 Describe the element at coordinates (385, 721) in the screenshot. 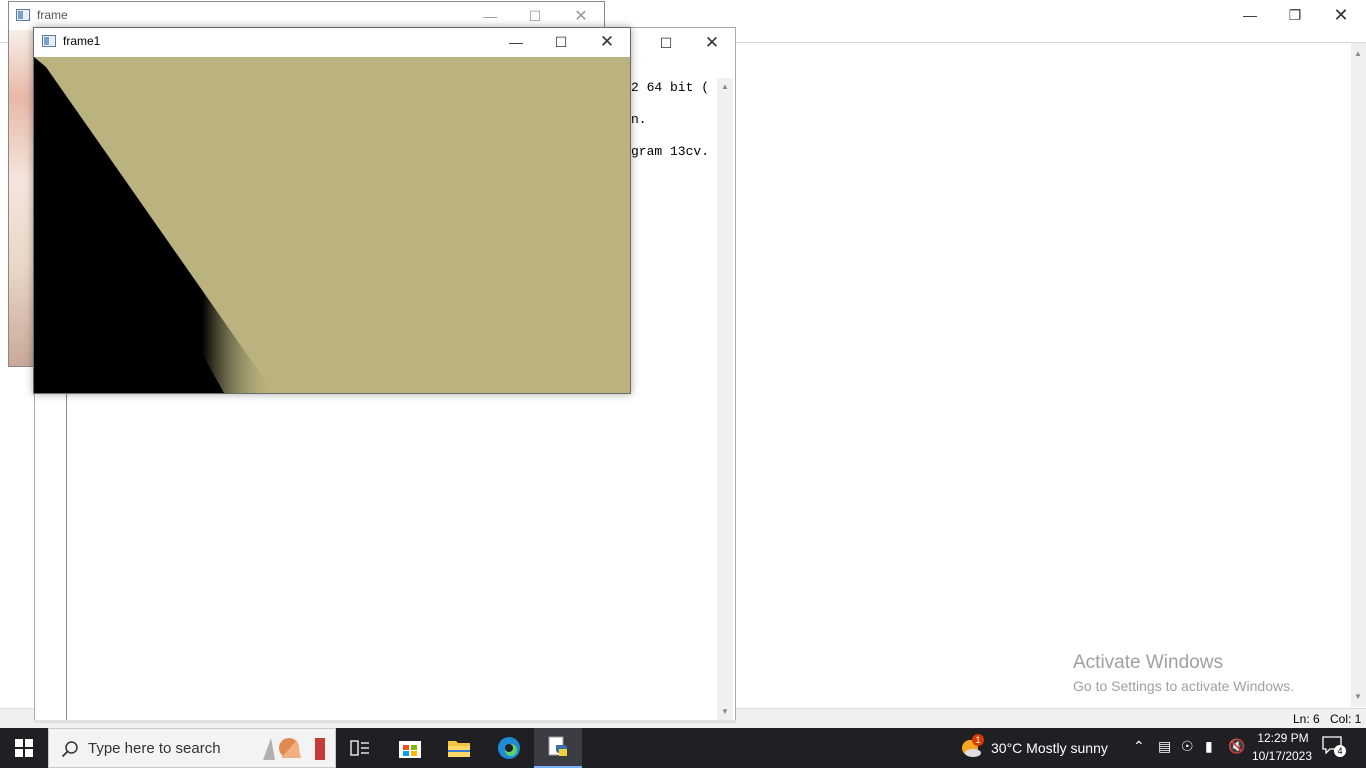

I see `shell-hscroll` at that location.